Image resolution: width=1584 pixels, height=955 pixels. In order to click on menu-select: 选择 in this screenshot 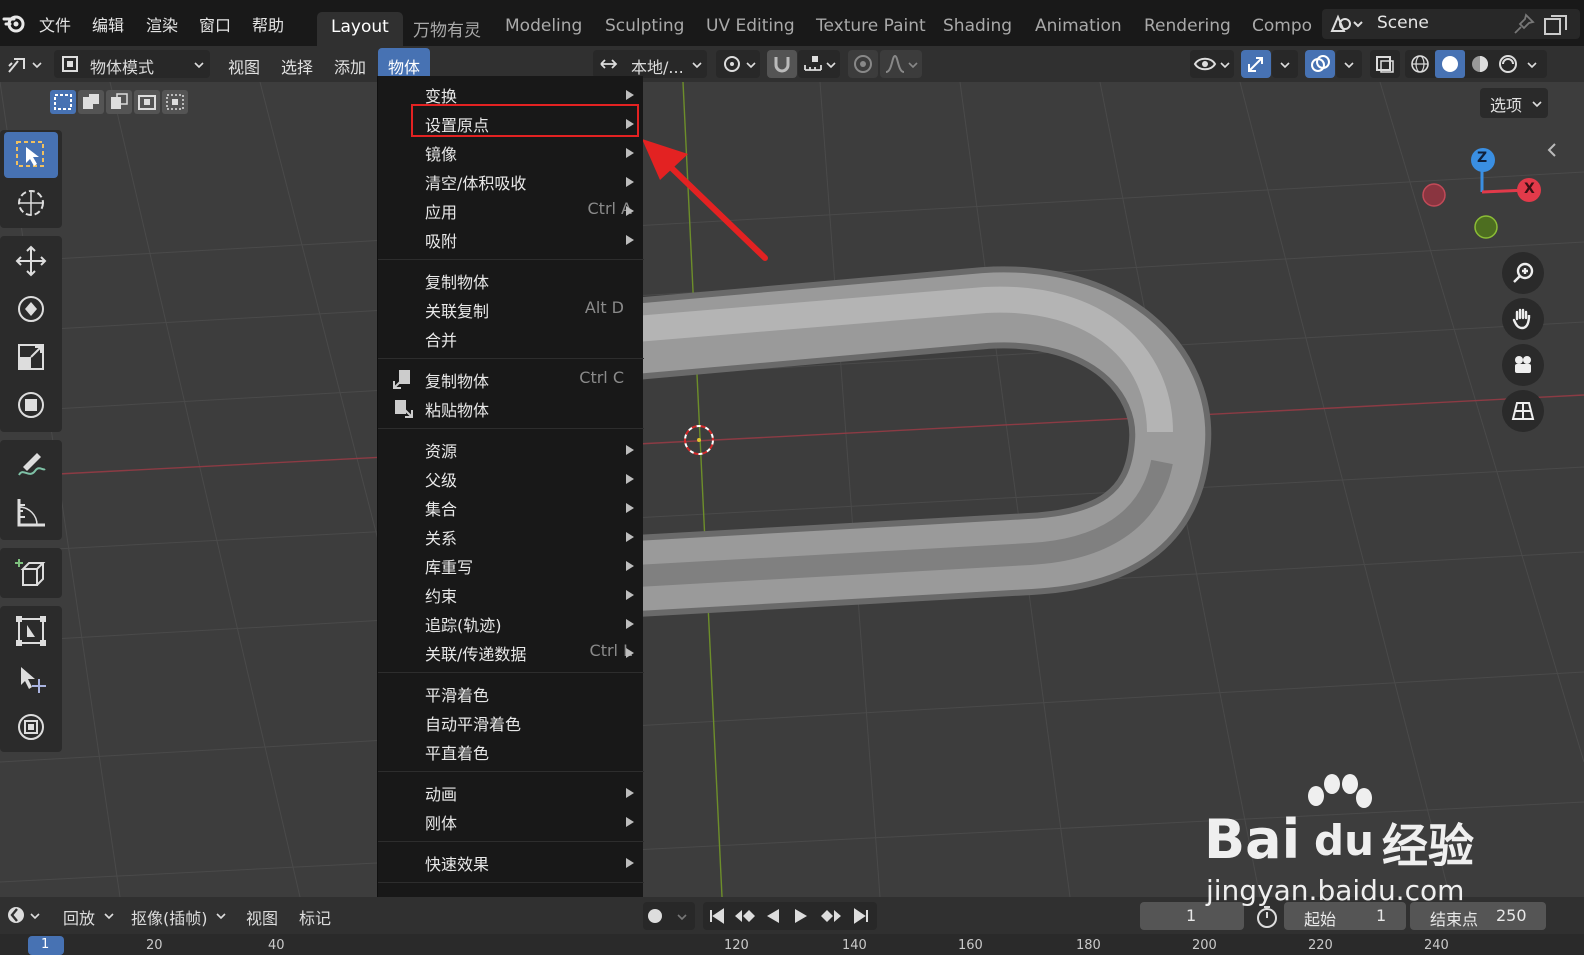, I will do `click(297, 66)`.